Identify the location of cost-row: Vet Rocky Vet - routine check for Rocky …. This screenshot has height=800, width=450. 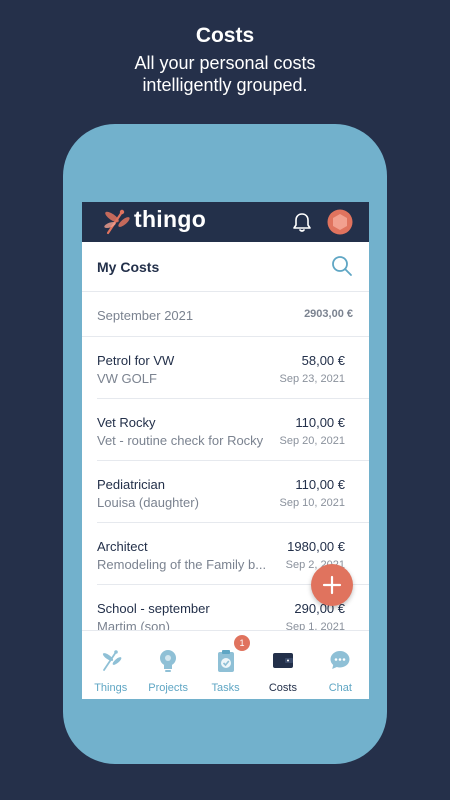
(233, 430).